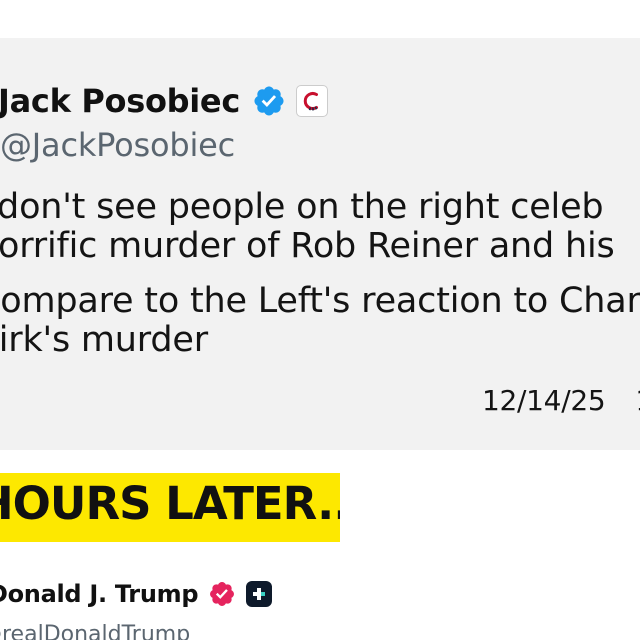  What do you see at coordinates (95, 631) in the screenshot?
I see `second-author-handle: @realDonaldTrump` at bounding box center [95, 631].